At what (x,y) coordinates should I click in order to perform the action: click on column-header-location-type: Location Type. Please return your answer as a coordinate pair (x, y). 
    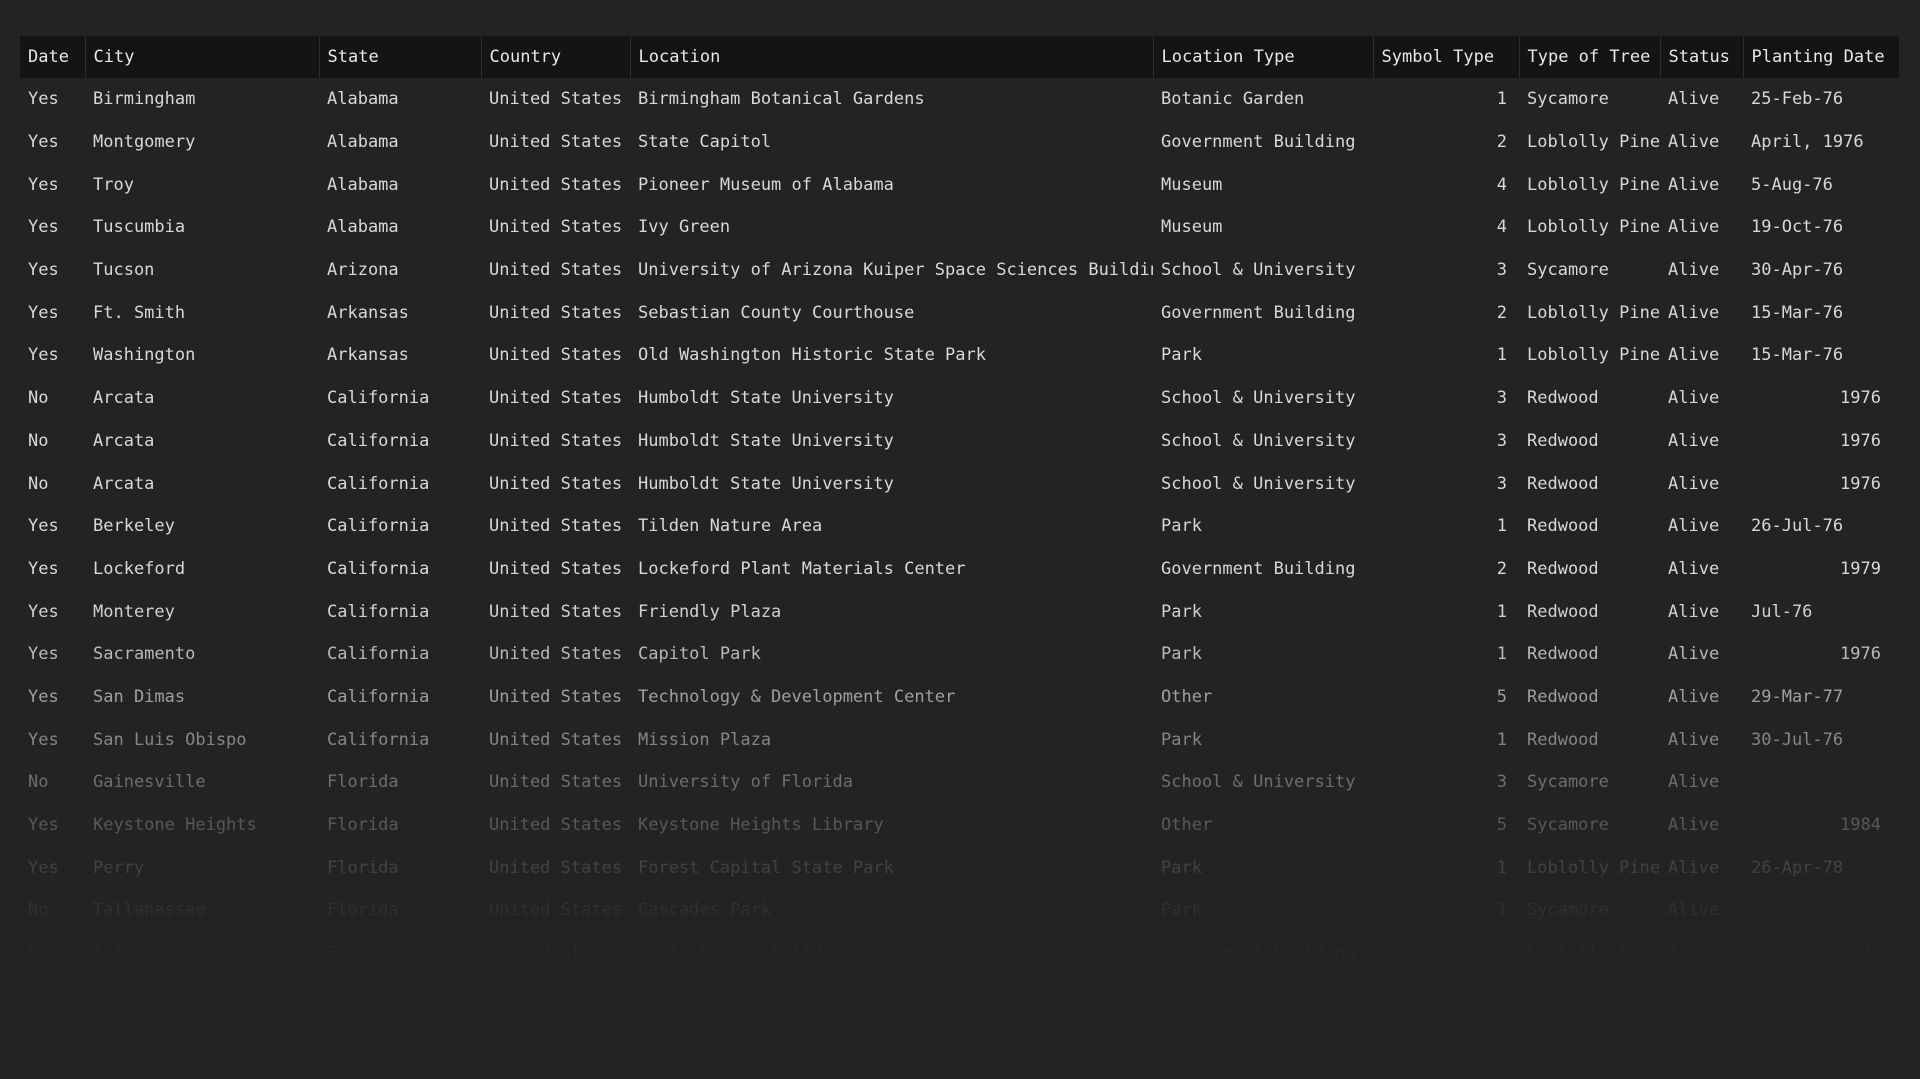
    Looking at the image, I should click on (1262, 57).